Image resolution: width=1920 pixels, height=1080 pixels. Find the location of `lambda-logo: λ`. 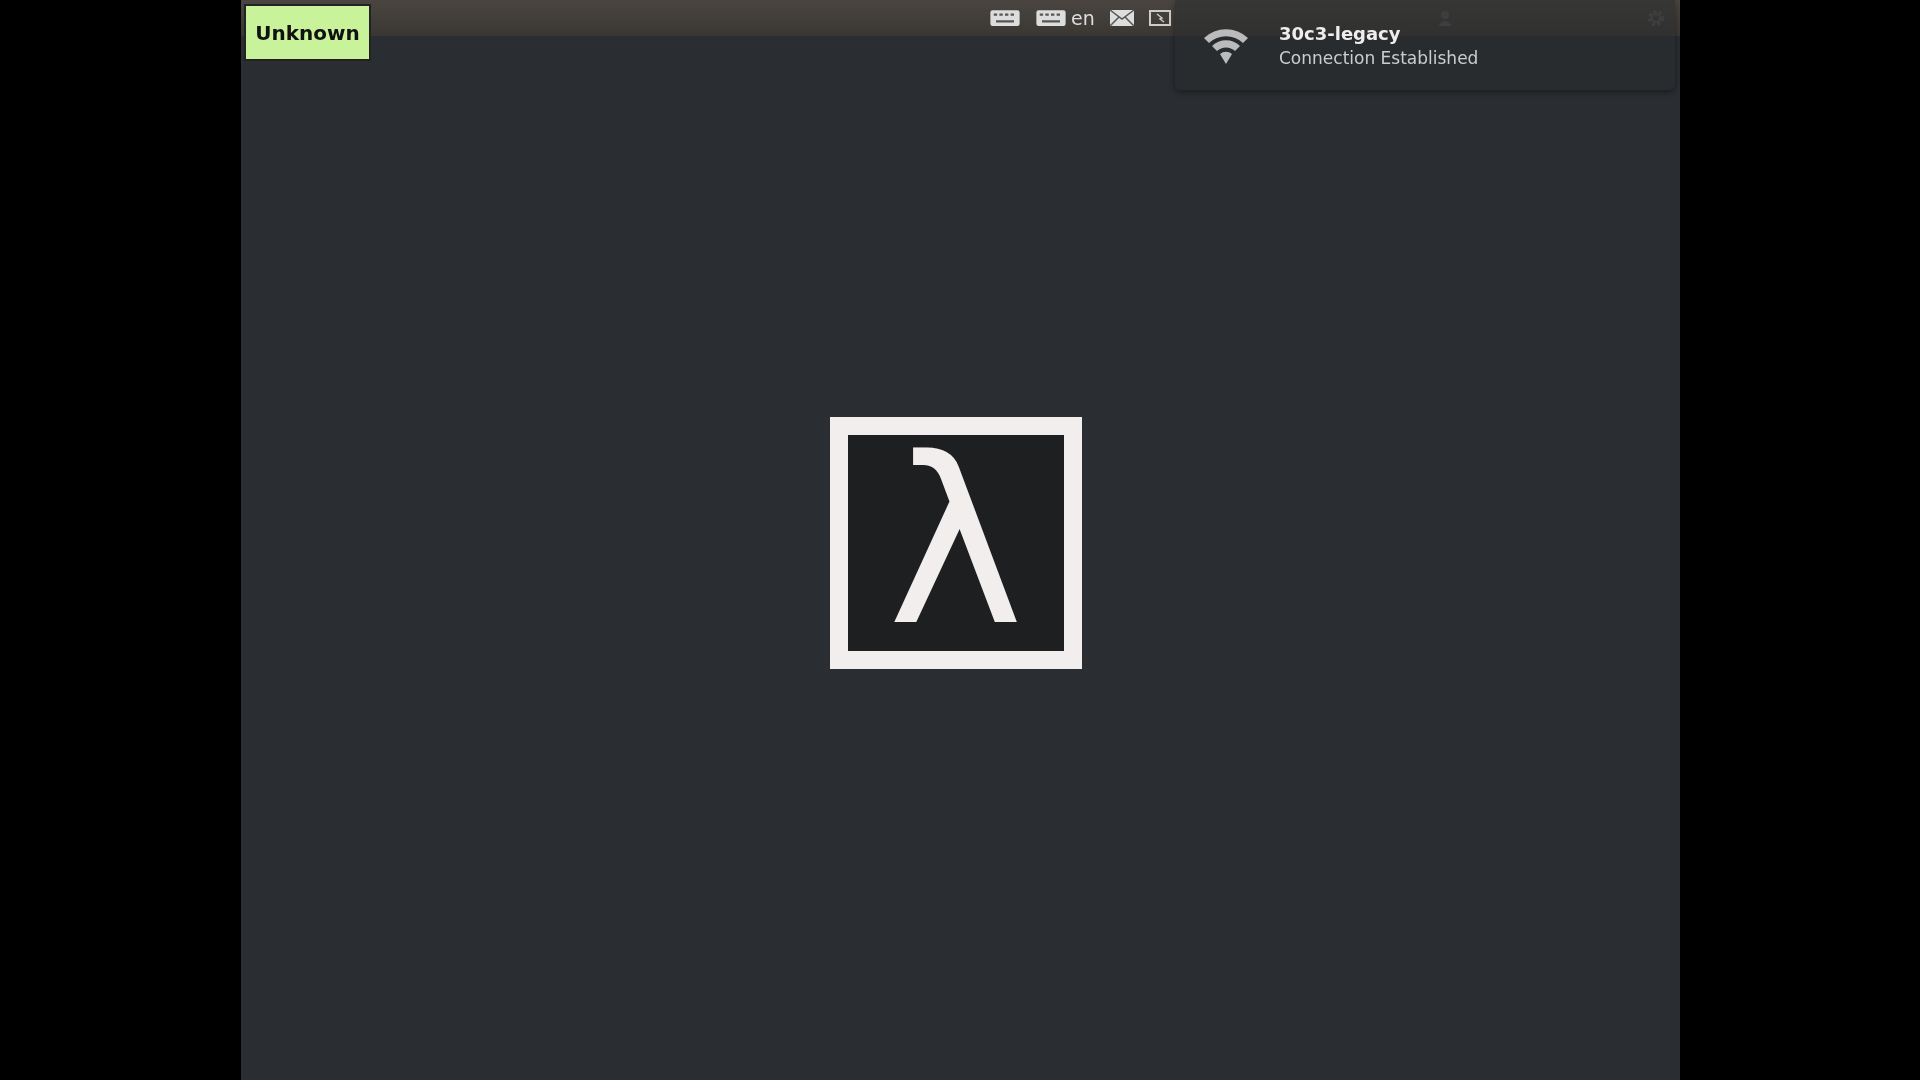

lambda-logo: λ is located at coordinates (955, 543).